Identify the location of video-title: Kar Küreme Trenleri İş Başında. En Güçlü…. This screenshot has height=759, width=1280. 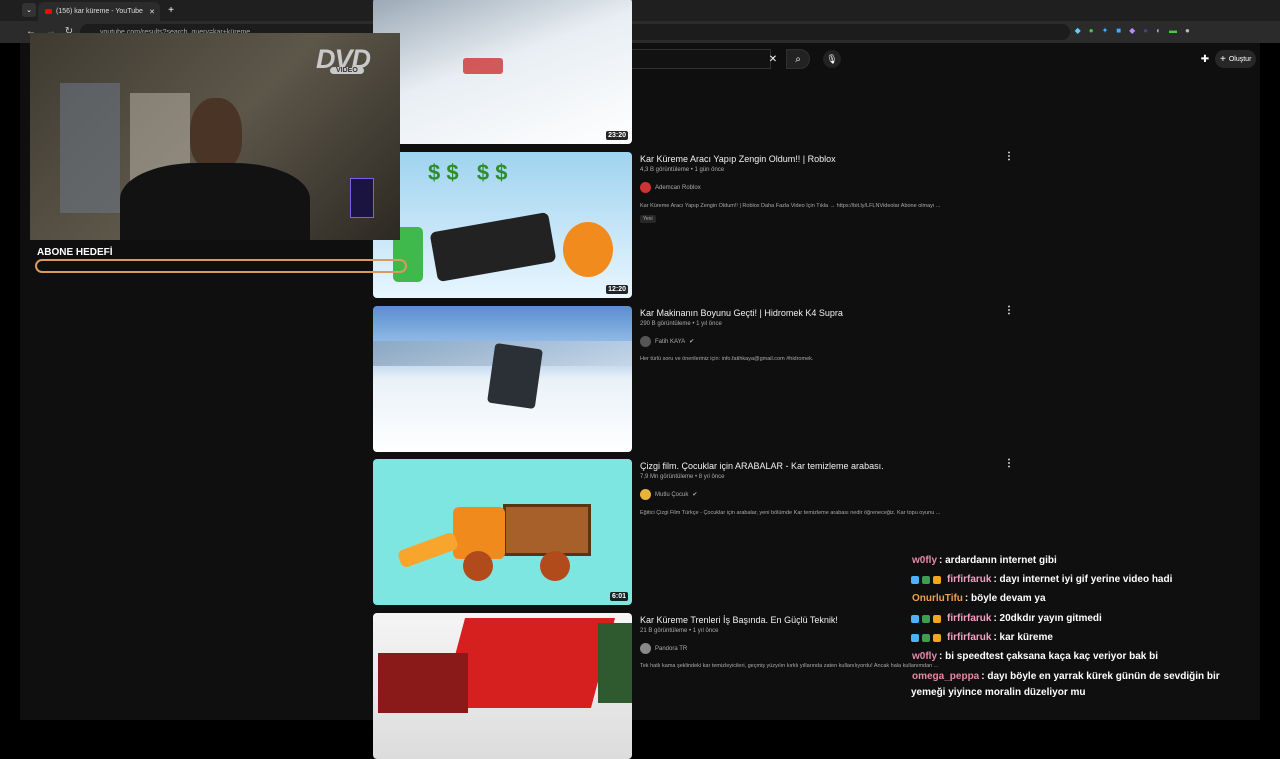
(739, 620).